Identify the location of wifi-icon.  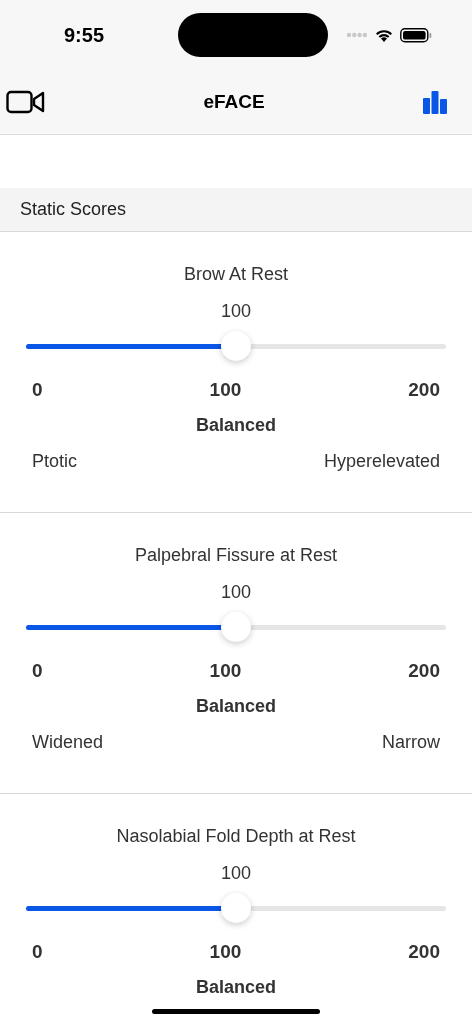
(384, 35).